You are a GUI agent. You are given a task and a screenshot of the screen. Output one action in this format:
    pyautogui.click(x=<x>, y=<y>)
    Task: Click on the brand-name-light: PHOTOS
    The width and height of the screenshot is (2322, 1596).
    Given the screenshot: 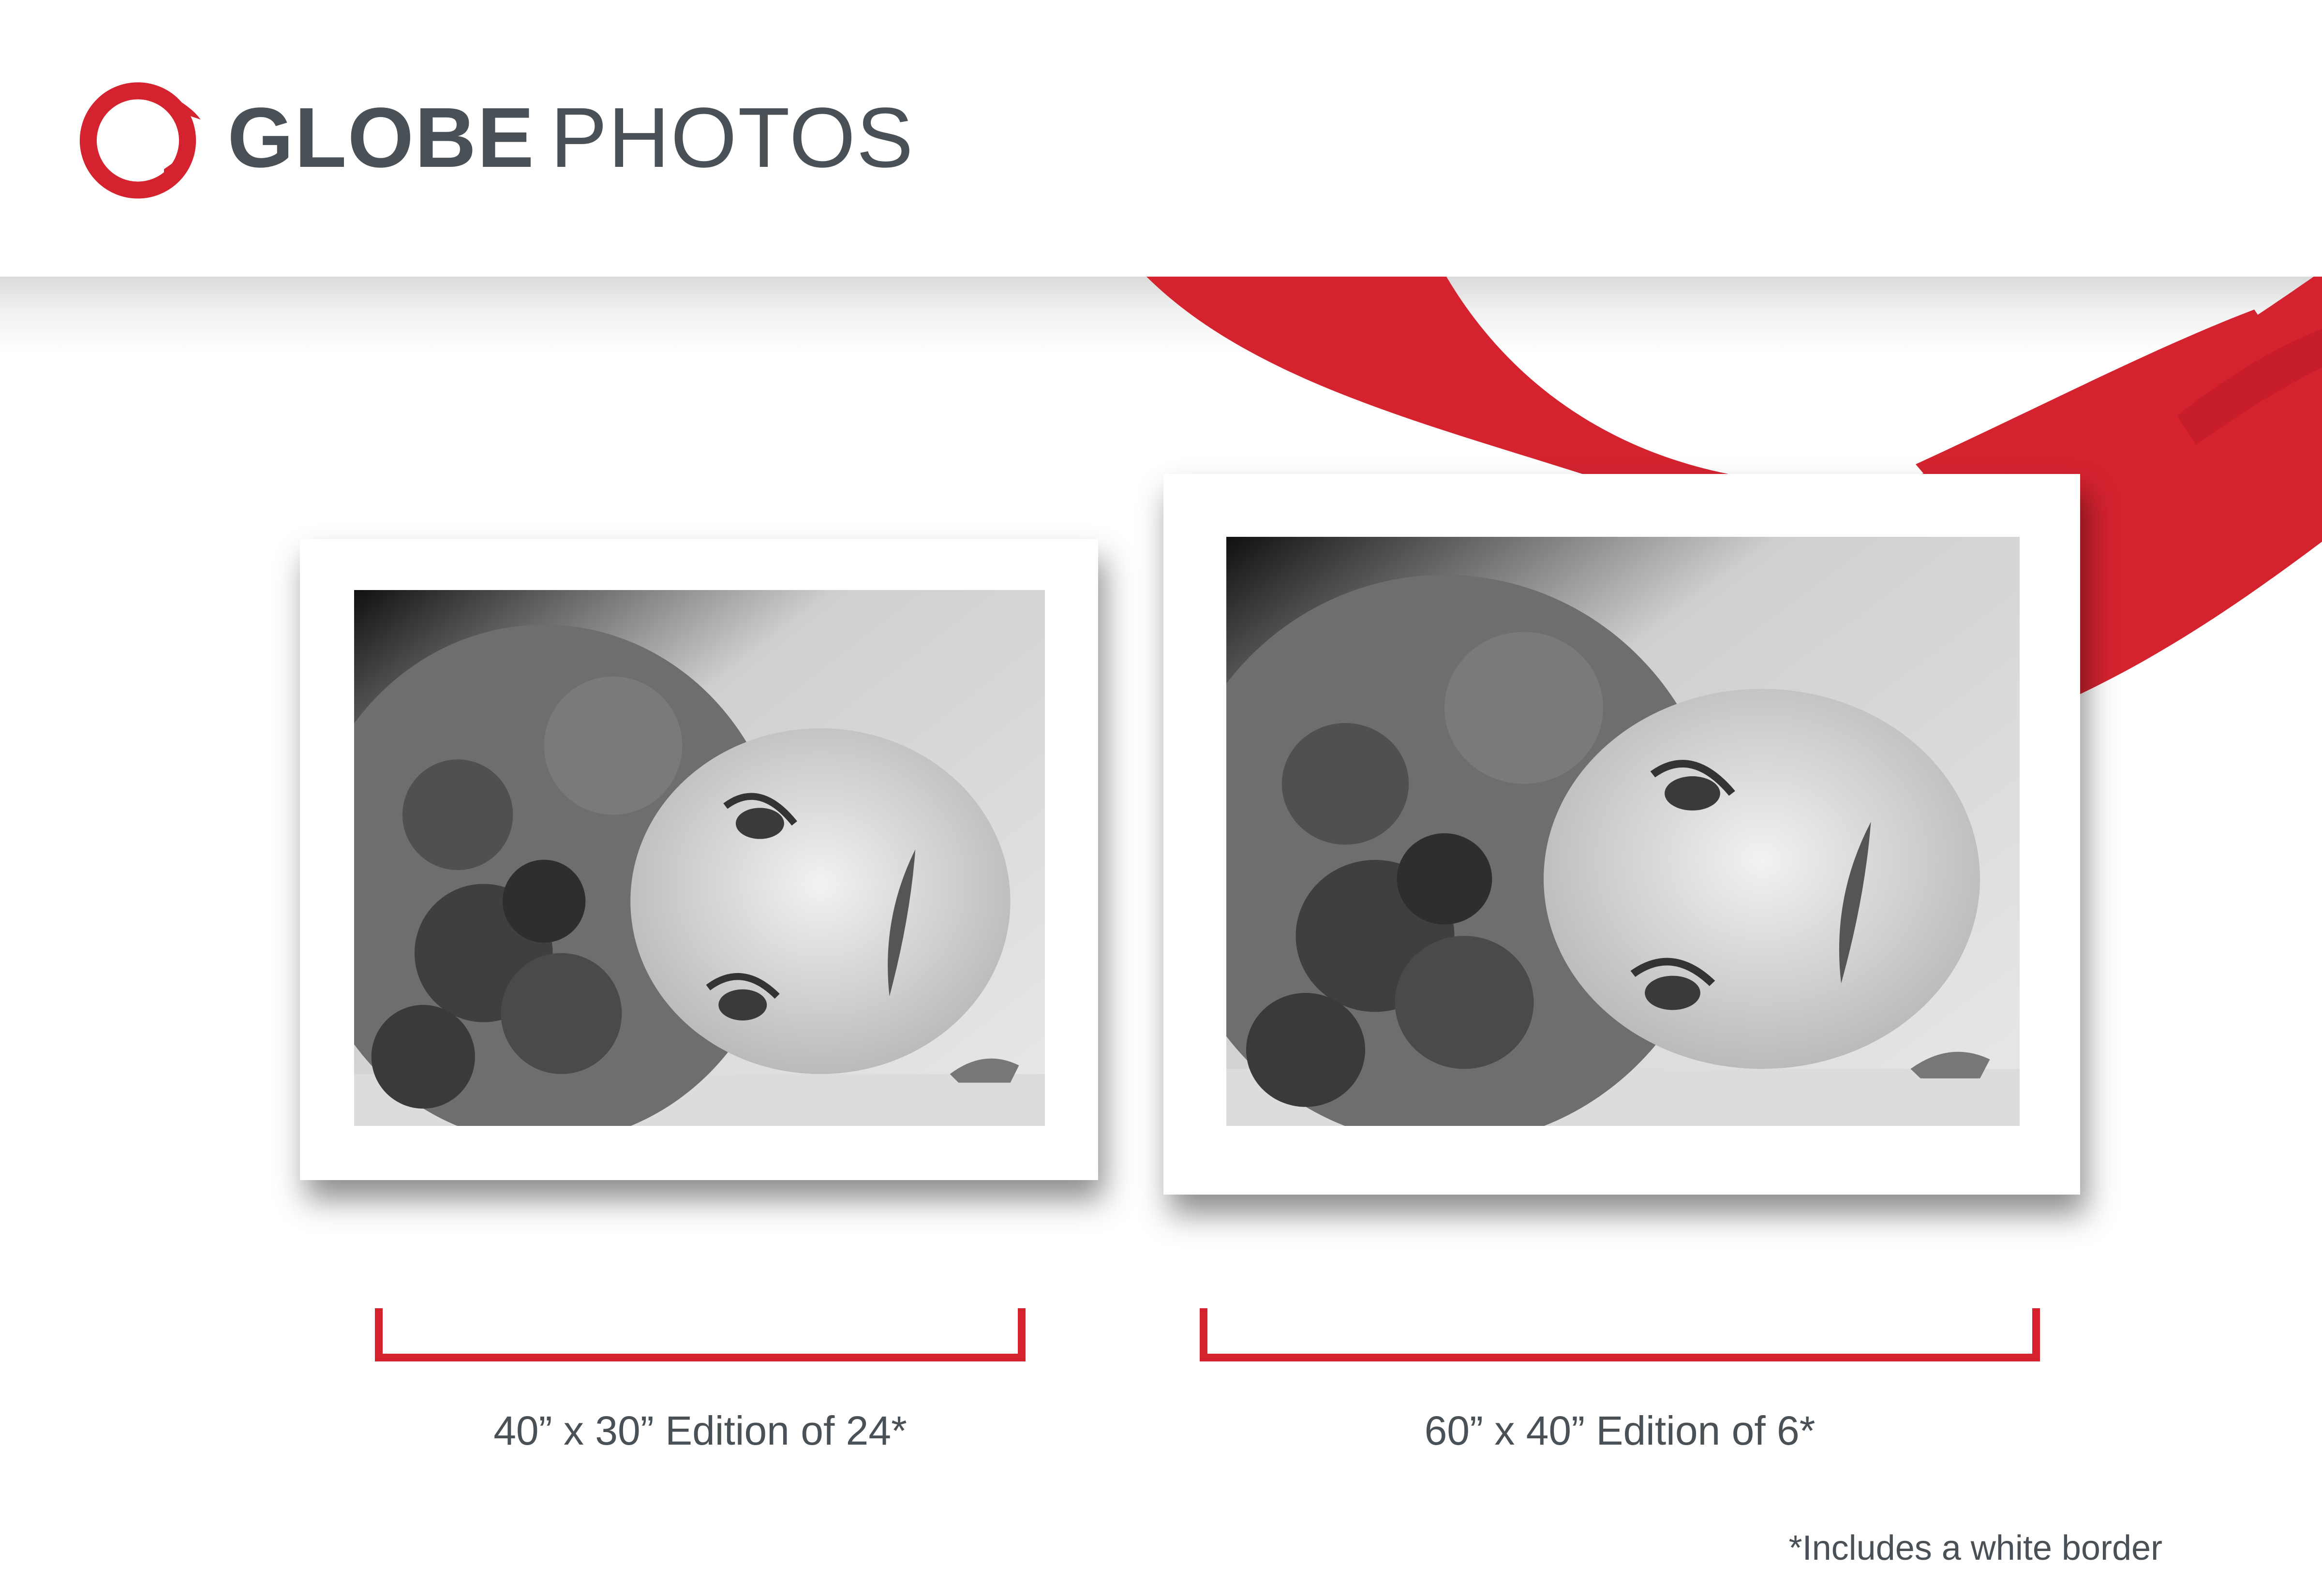 What is the action you would take?
    pyautogui.click(x=732, y=137)
    